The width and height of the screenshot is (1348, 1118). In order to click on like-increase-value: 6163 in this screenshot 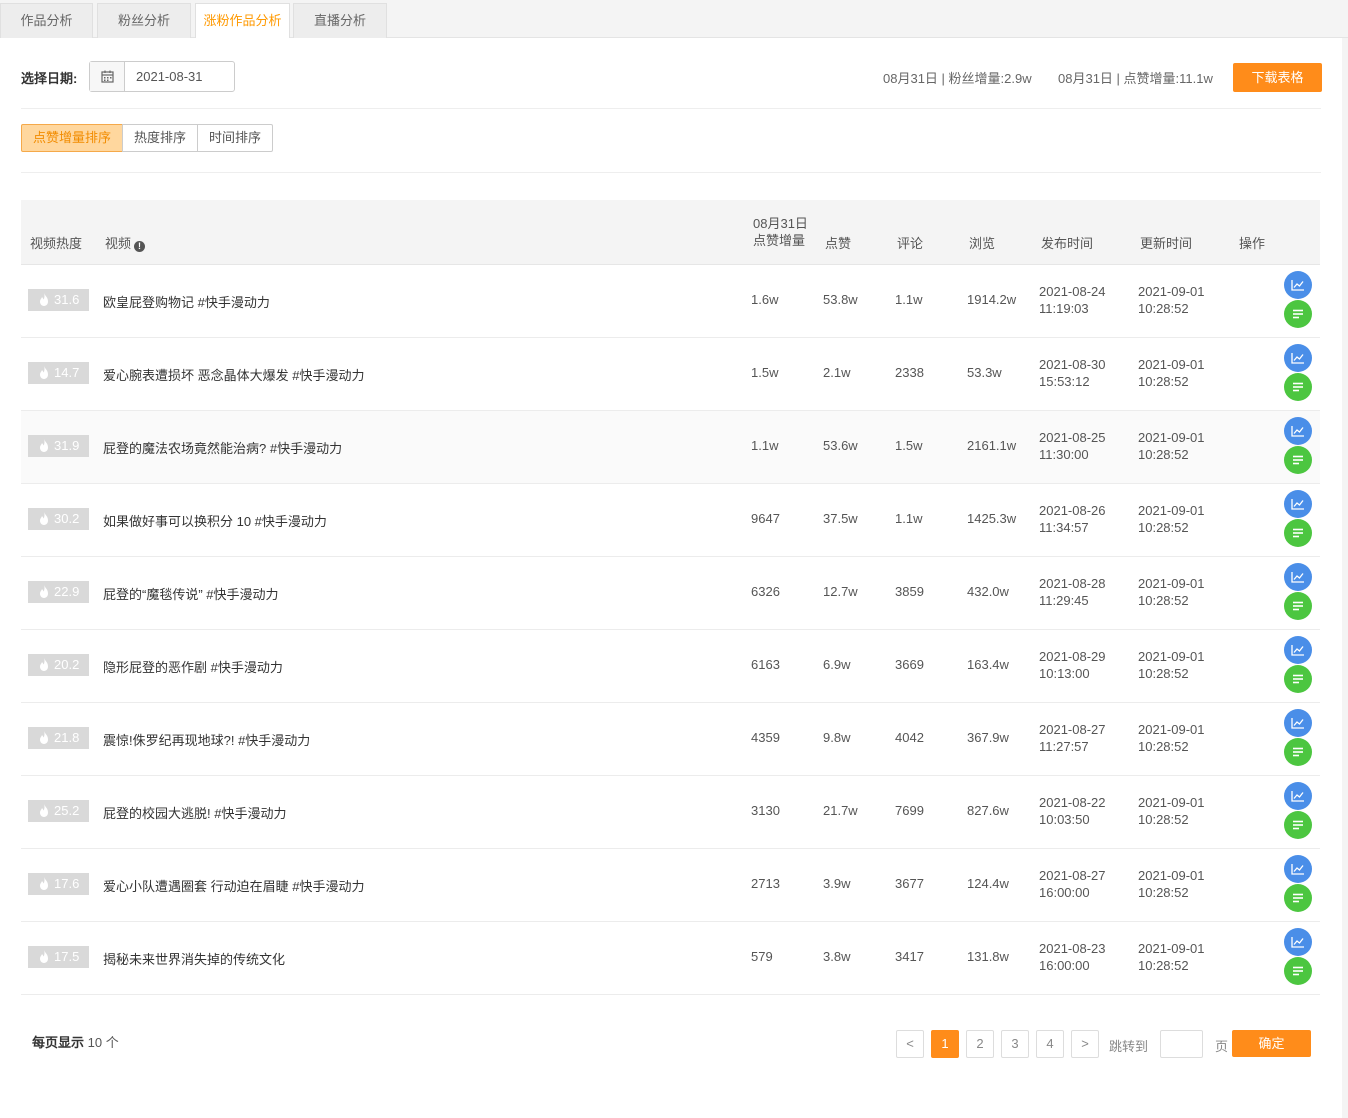, I will do `click(765, 664)`.